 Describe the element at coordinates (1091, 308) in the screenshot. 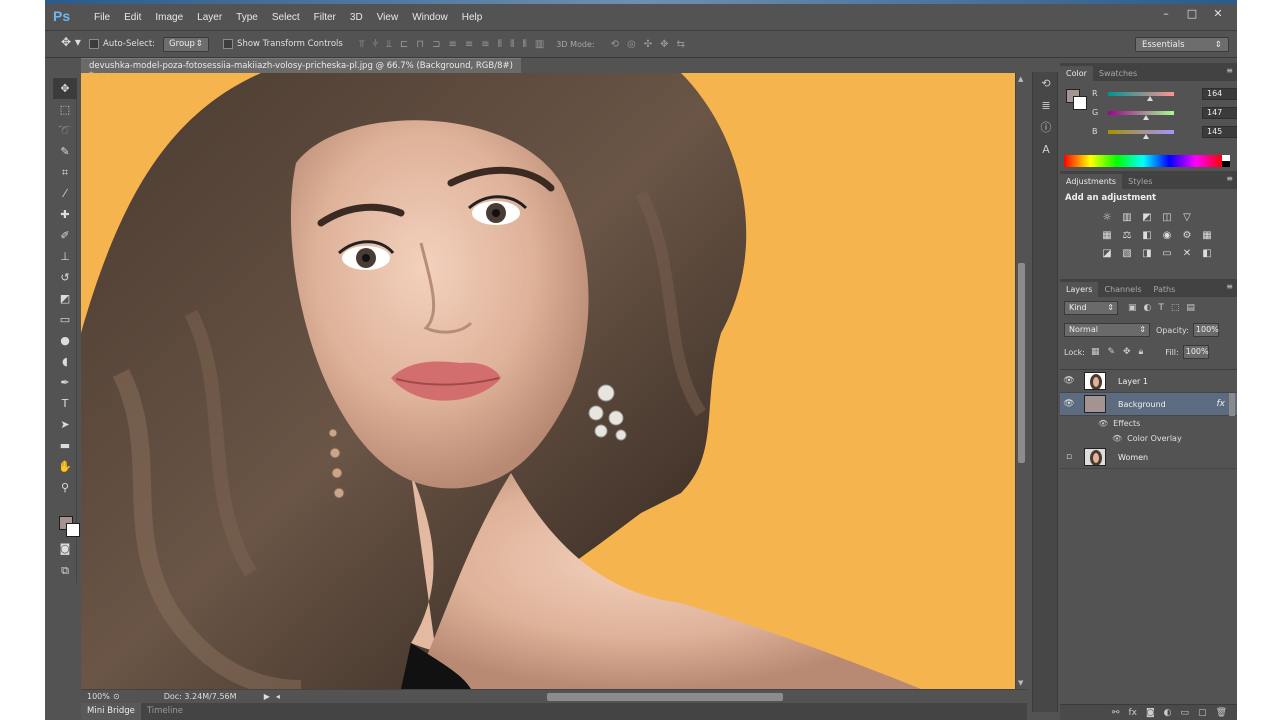

I see `kind-filter-dropdown: Kind ⇕` at that location.